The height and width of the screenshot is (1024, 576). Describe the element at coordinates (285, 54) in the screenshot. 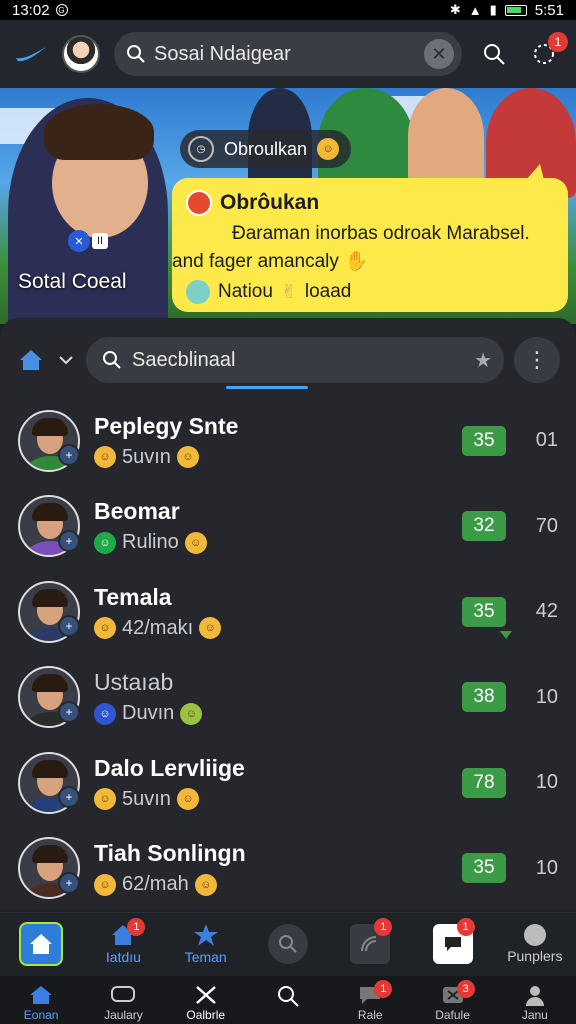

I see `top-search-value: Sosai Ndaigear` at that location.